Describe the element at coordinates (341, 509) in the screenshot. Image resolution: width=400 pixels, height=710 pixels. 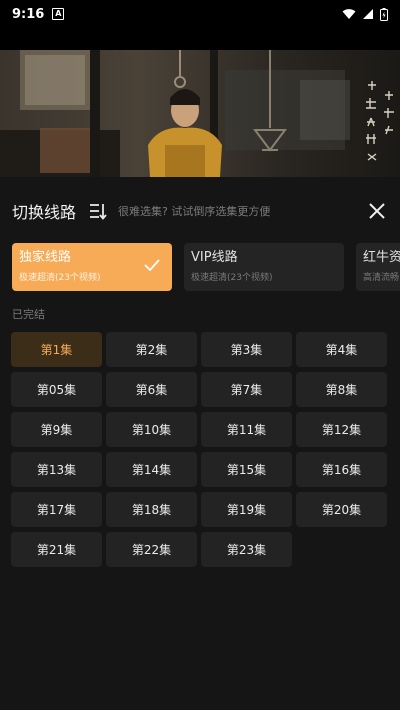
I see `episode-button: 第20集` at that location.